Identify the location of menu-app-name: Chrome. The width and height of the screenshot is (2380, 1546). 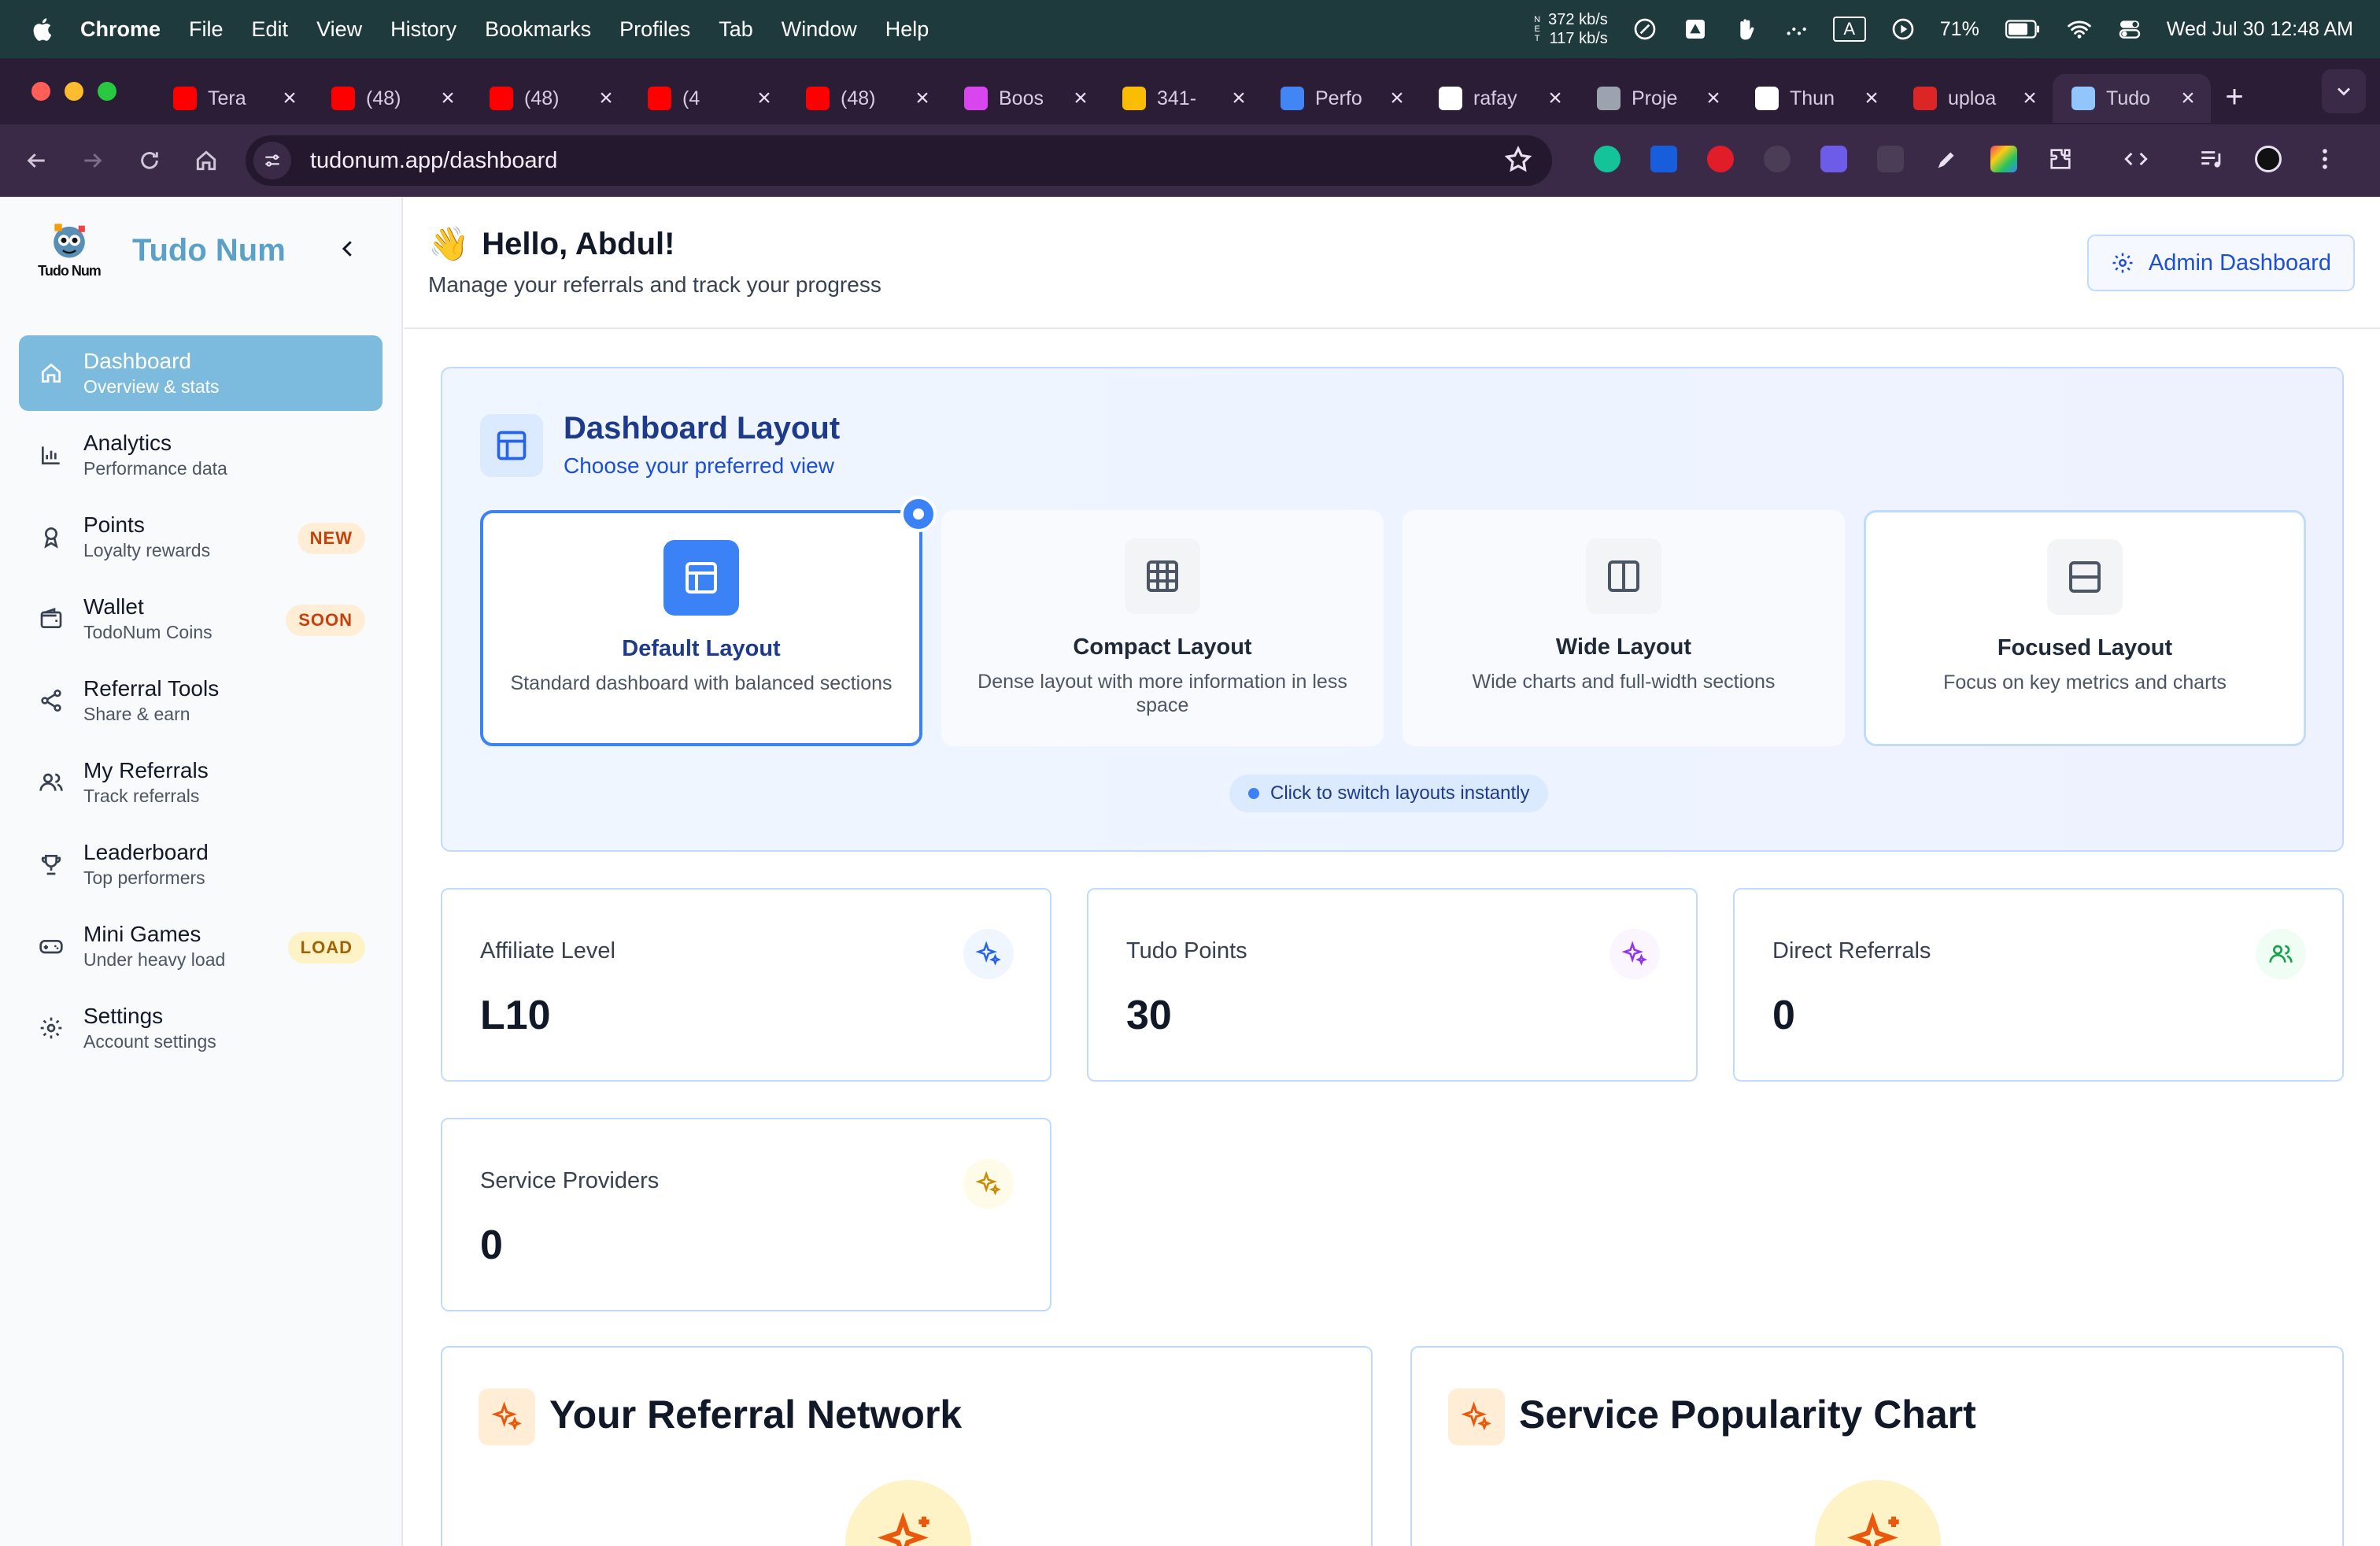
(120, 29).